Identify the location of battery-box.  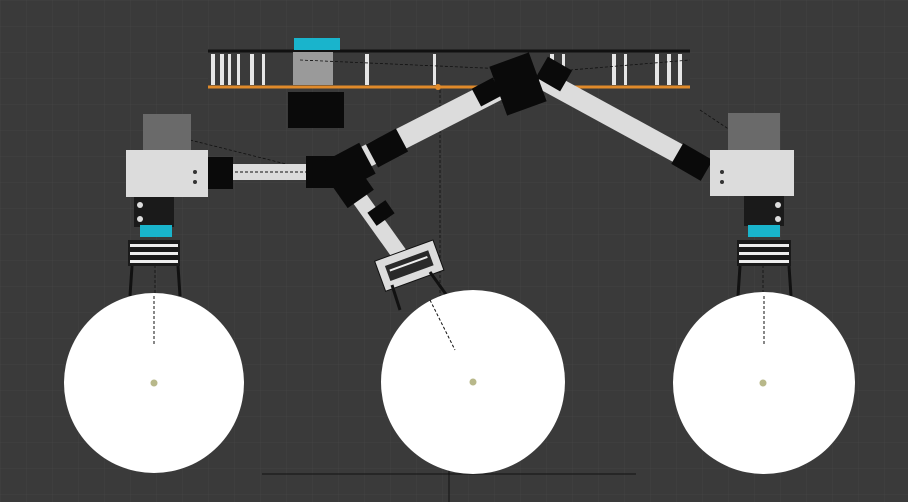
(313, 68).